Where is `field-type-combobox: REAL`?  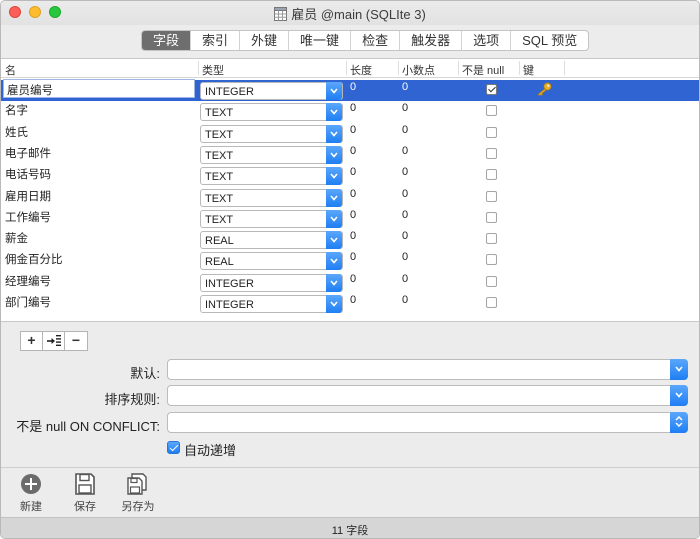 field-type-combobox: REAL is located at coordinates (271, 261).